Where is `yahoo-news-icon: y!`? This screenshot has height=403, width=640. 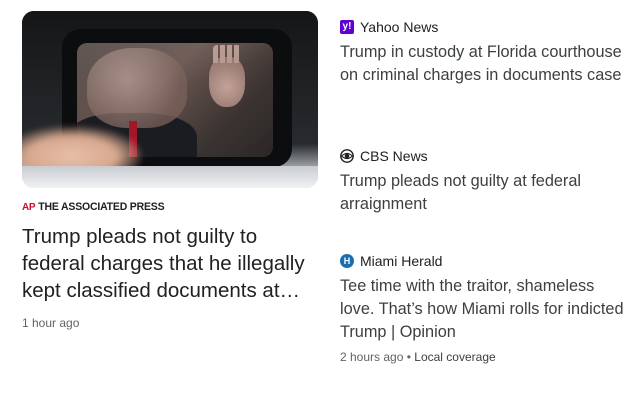
yahoo-news-icon: y! is located at coordinates (347, 27).